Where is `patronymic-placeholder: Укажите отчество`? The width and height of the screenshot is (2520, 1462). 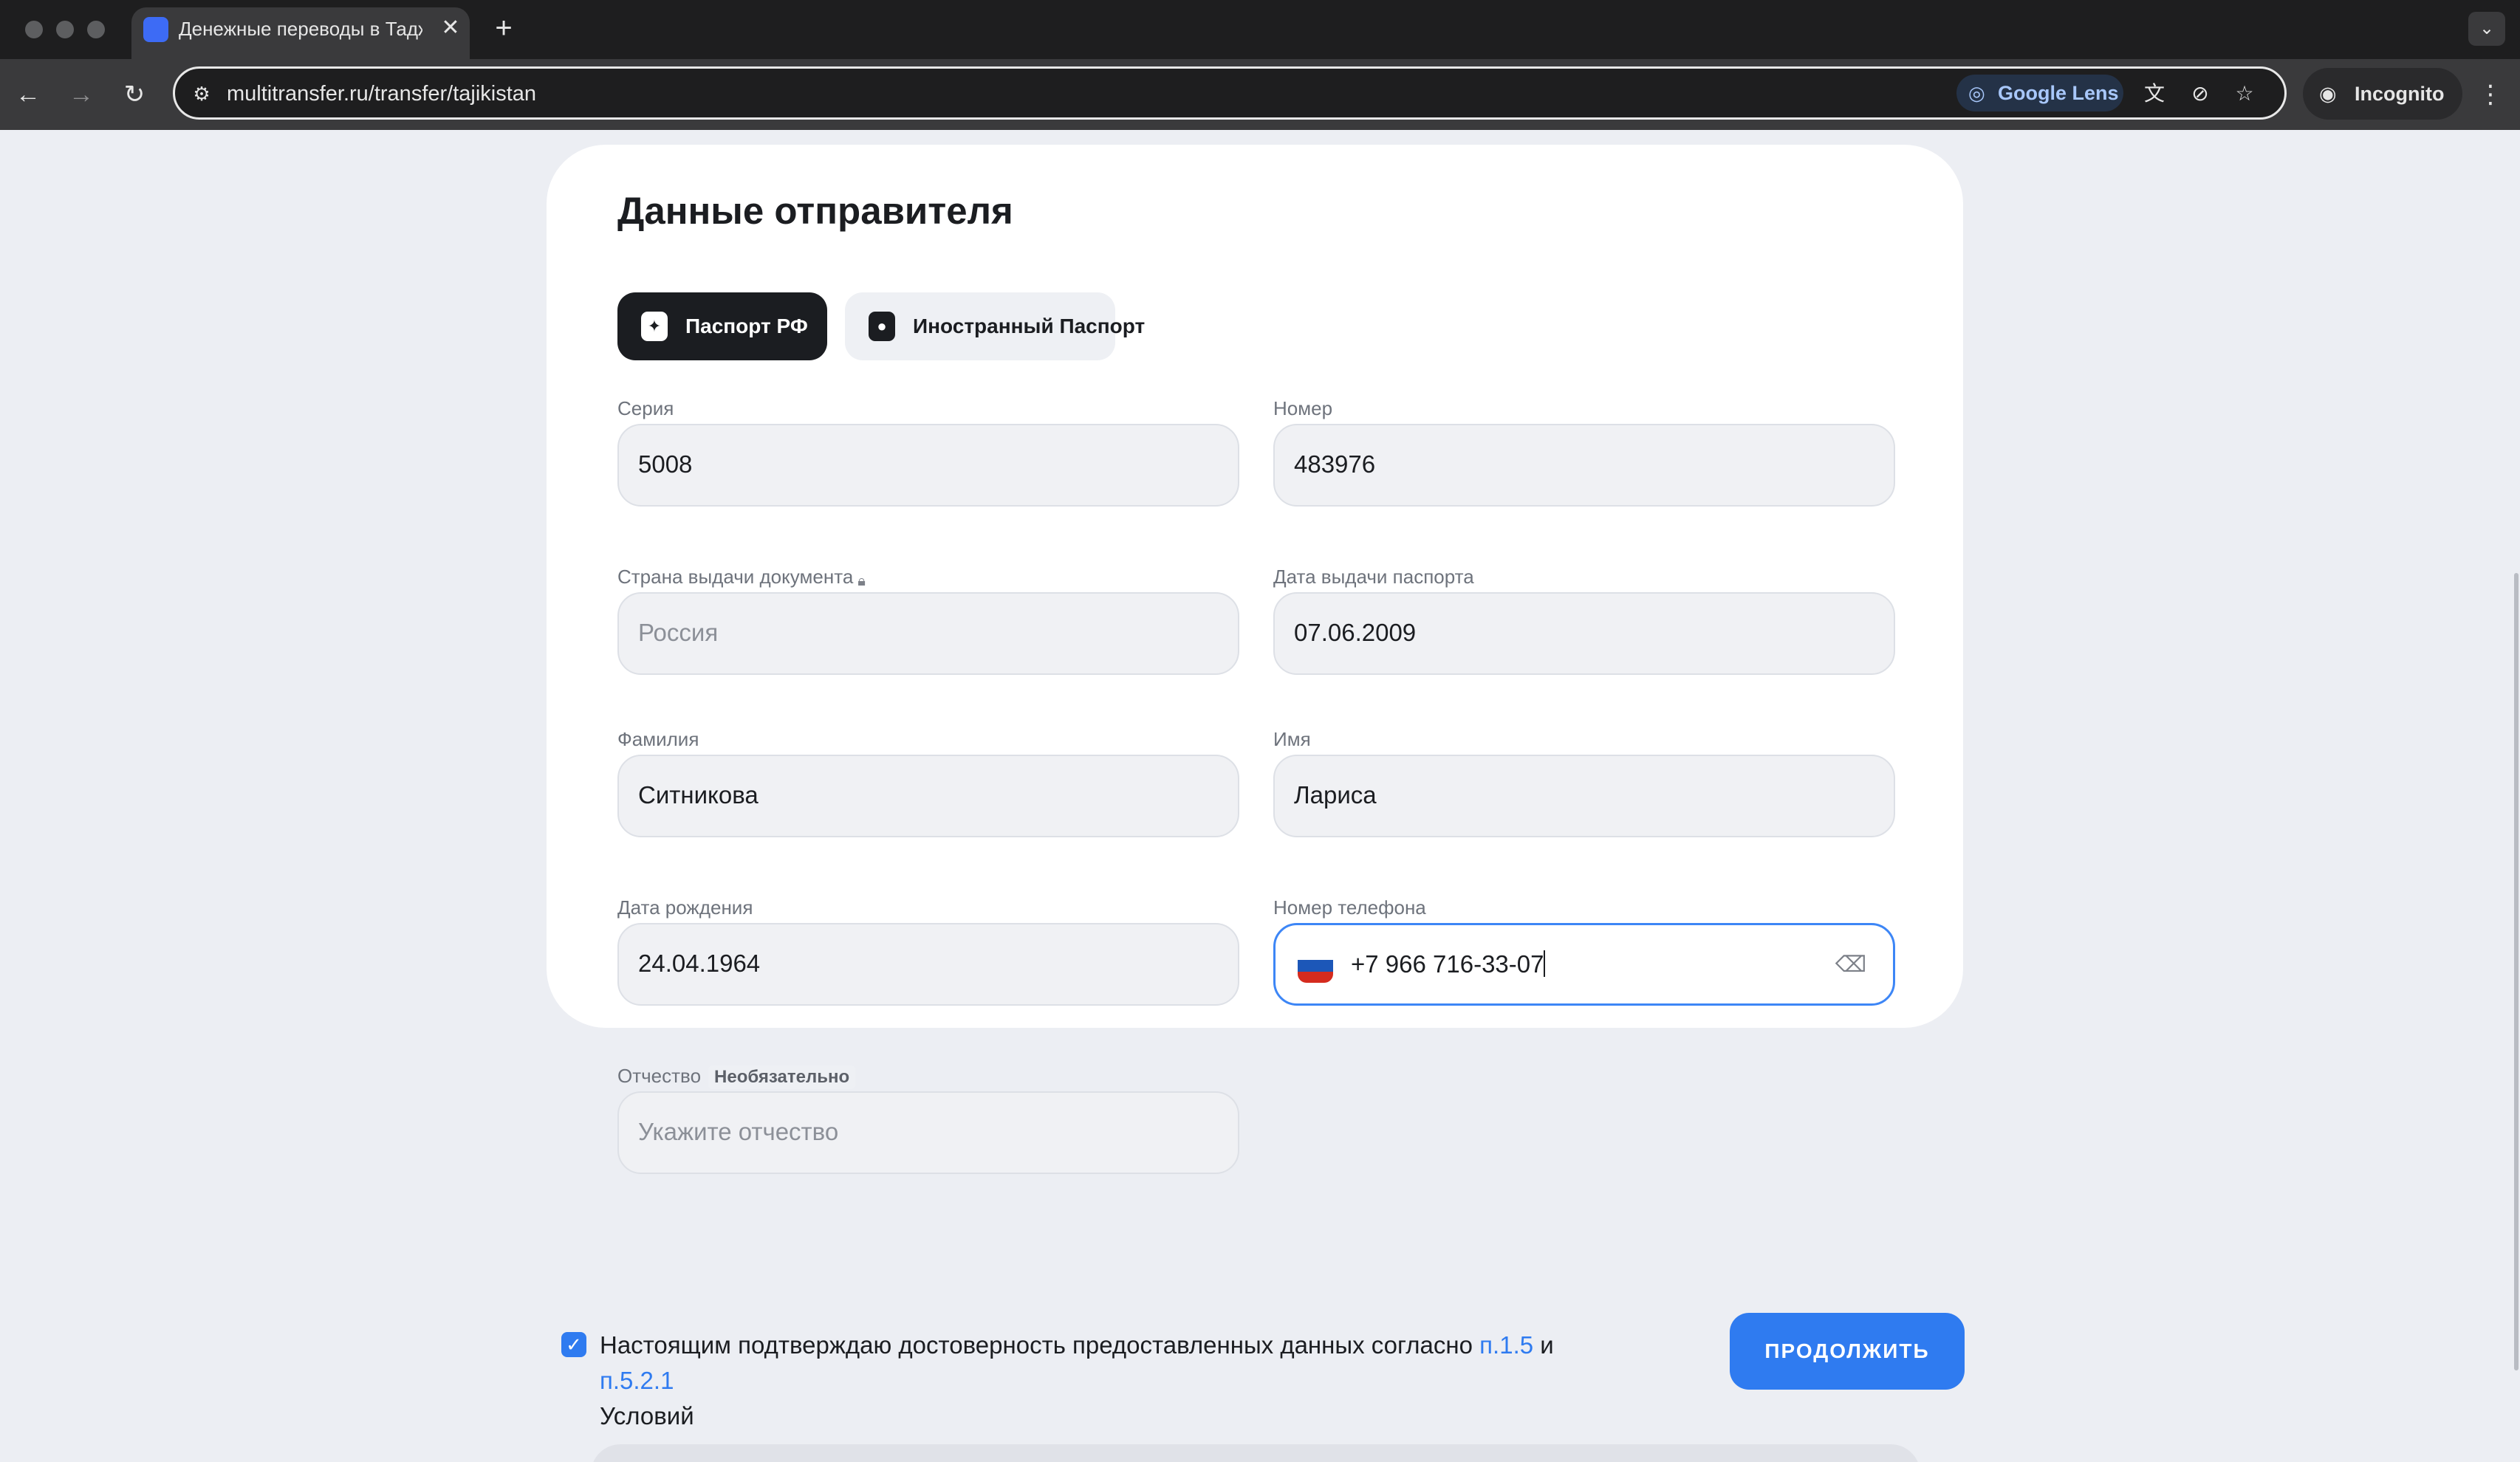 patronymic-placeholder: Укажите отчество is located at coordinates (738, 1131).